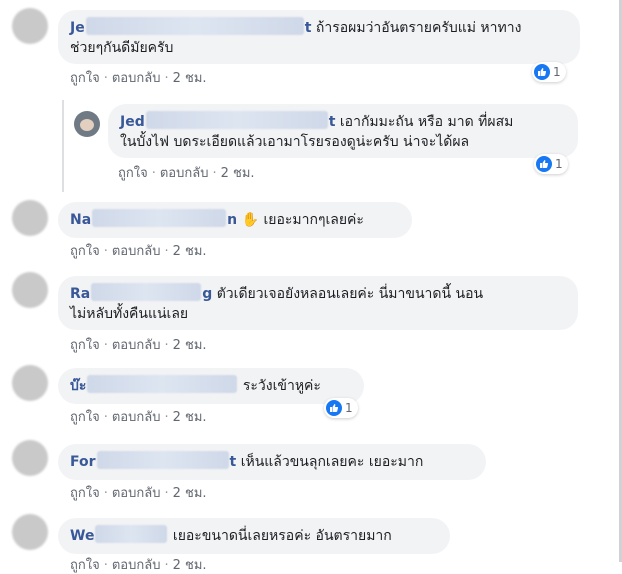 This screenshot has width=622, height=574. I want to click on comment-text-line2: ช่วยๆกันดีมัยครับ, so click(122, 48).